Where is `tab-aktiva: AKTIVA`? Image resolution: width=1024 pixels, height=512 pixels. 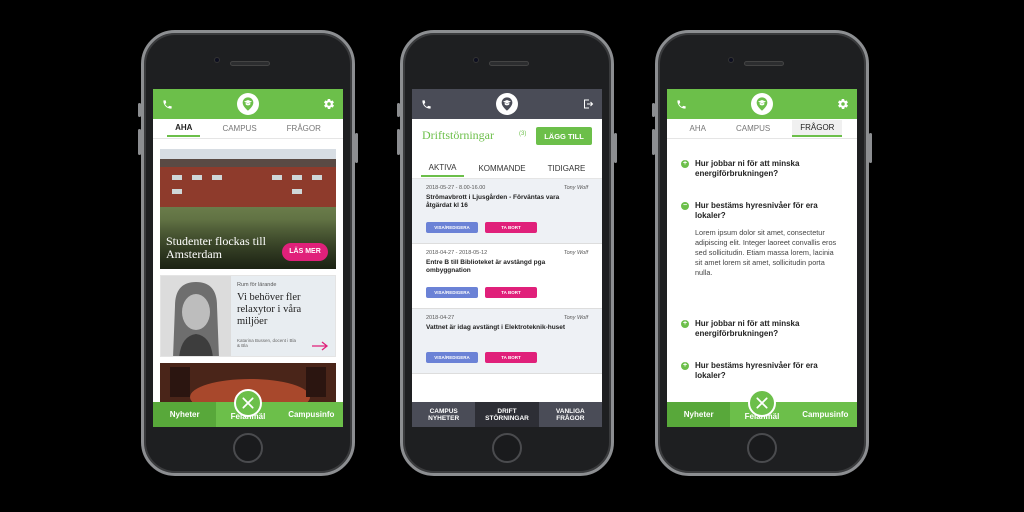 tab-aktiva: AKTIVA is located at coordinates (442, 168).